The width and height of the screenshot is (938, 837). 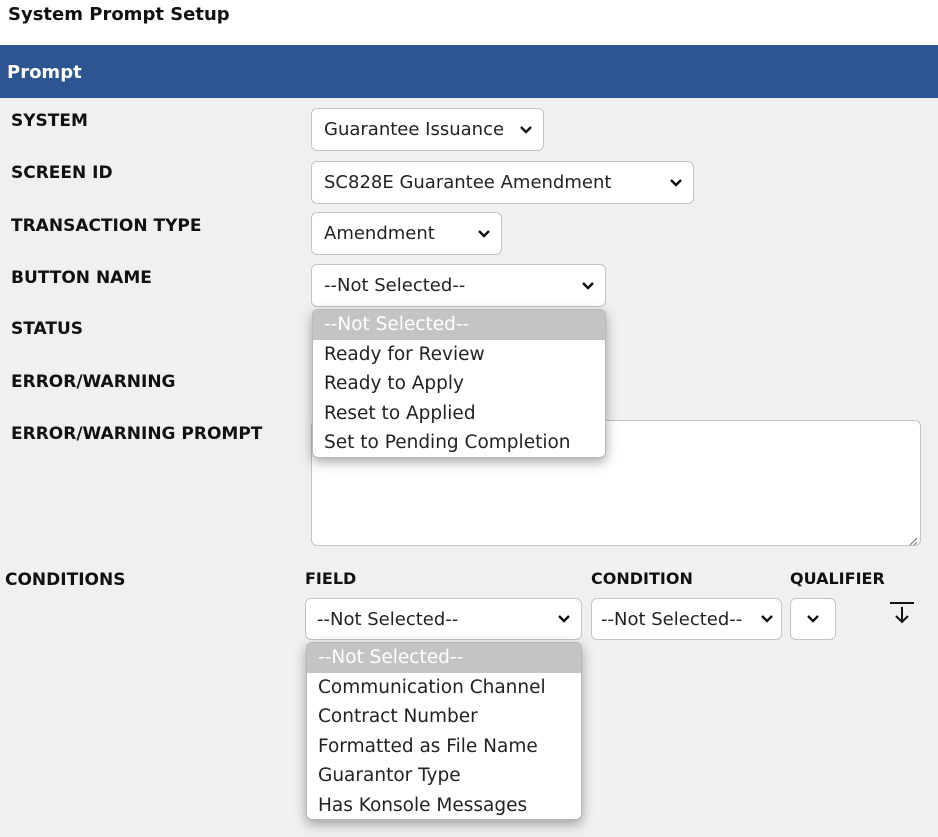 What do you see at coordinates (444, 747) in the screenshot?
I see `dropdown-option: Formatted as File Name` at bounding box center [444, 747].